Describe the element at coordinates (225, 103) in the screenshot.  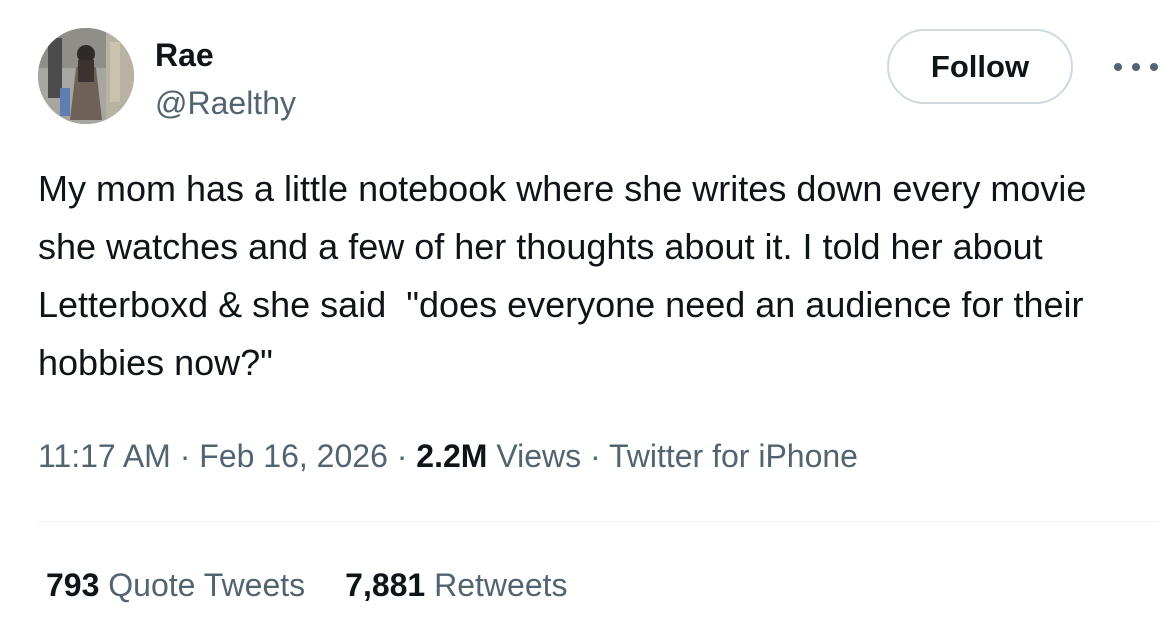
I see `author-handle: @Raelthy` at that location.